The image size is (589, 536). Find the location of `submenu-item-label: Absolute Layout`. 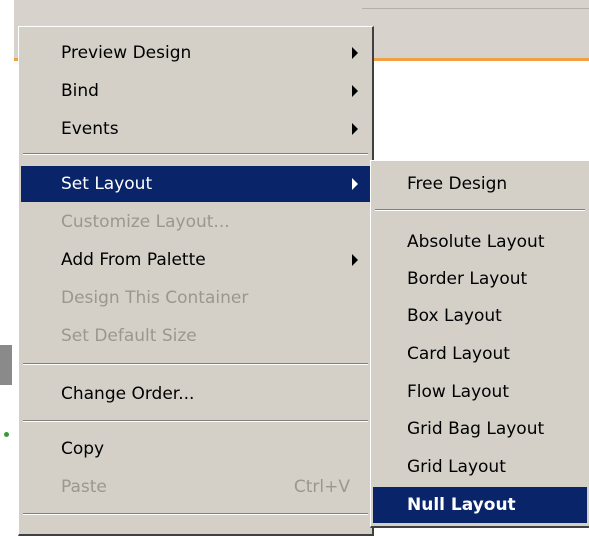

submenu-item-label: Absolute Layout is located at coordinates (476, 242).